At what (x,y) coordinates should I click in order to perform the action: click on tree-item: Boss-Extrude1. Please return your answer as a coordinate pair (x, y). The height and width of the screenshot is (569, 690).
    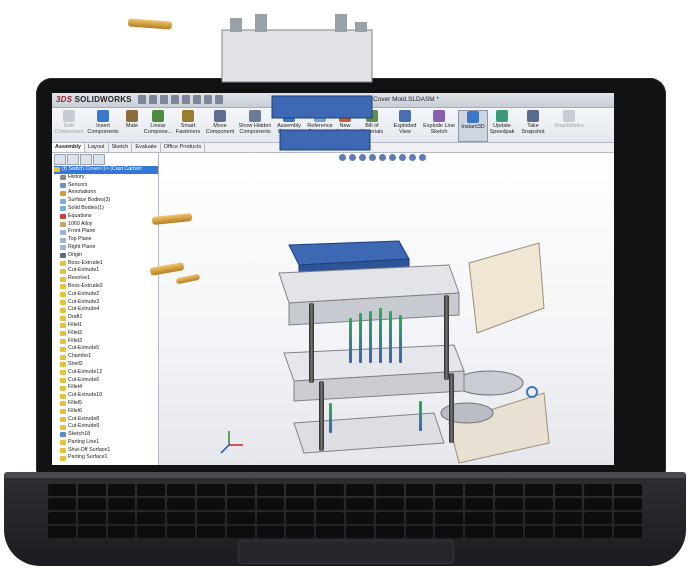
    Looking at the image, I should click on (106, 264).